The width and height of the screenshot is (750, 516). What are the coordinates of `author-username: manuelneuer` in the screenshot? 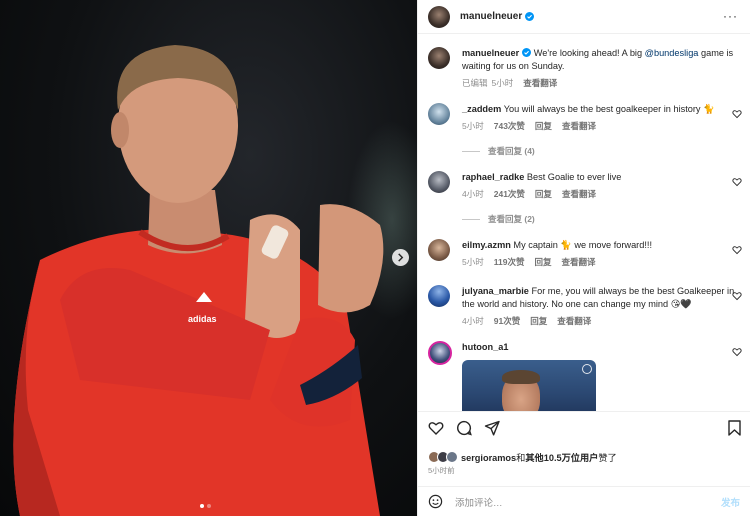 It's located at (491, 16).